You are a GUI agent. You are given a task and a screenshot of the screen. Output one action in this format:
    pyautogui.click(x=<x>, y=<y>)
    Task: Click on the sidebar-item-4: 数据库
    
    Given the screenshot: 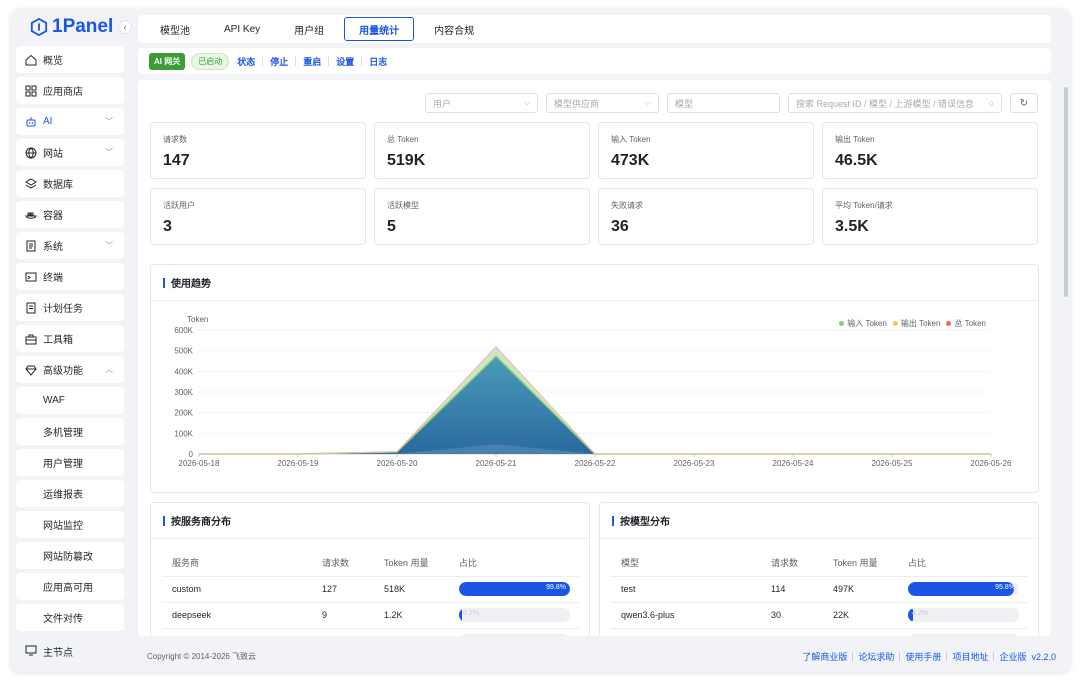 What is the action you would take?
    pyautogui.click(x=70, y=183)
    